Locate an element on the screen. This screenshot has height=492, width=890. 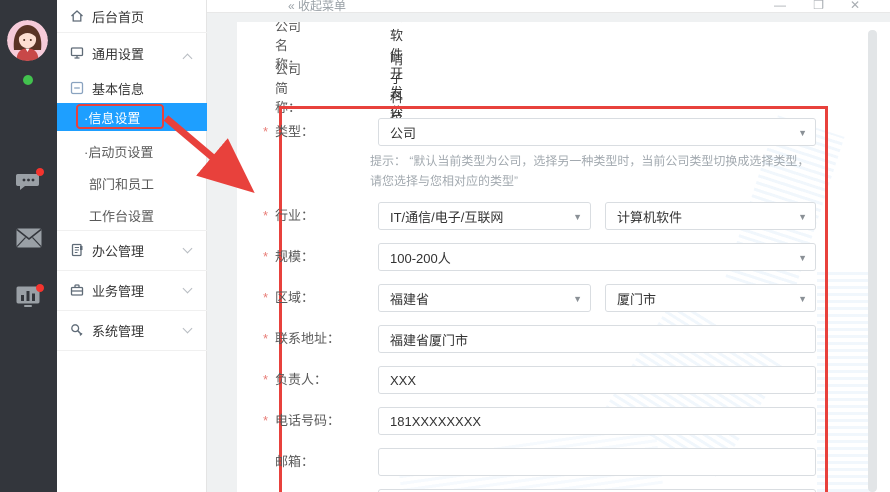
avatar-girl-icon is located at coordinates (27, 40).